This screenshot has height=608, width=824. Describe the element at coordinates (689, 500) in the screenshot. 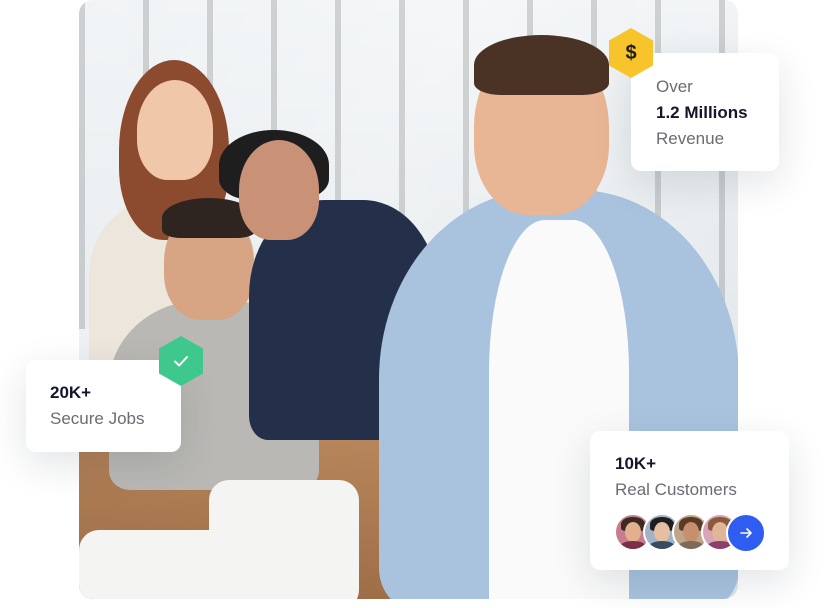

I see `customers-stat-card: 10K+ Real Customers` at that location.